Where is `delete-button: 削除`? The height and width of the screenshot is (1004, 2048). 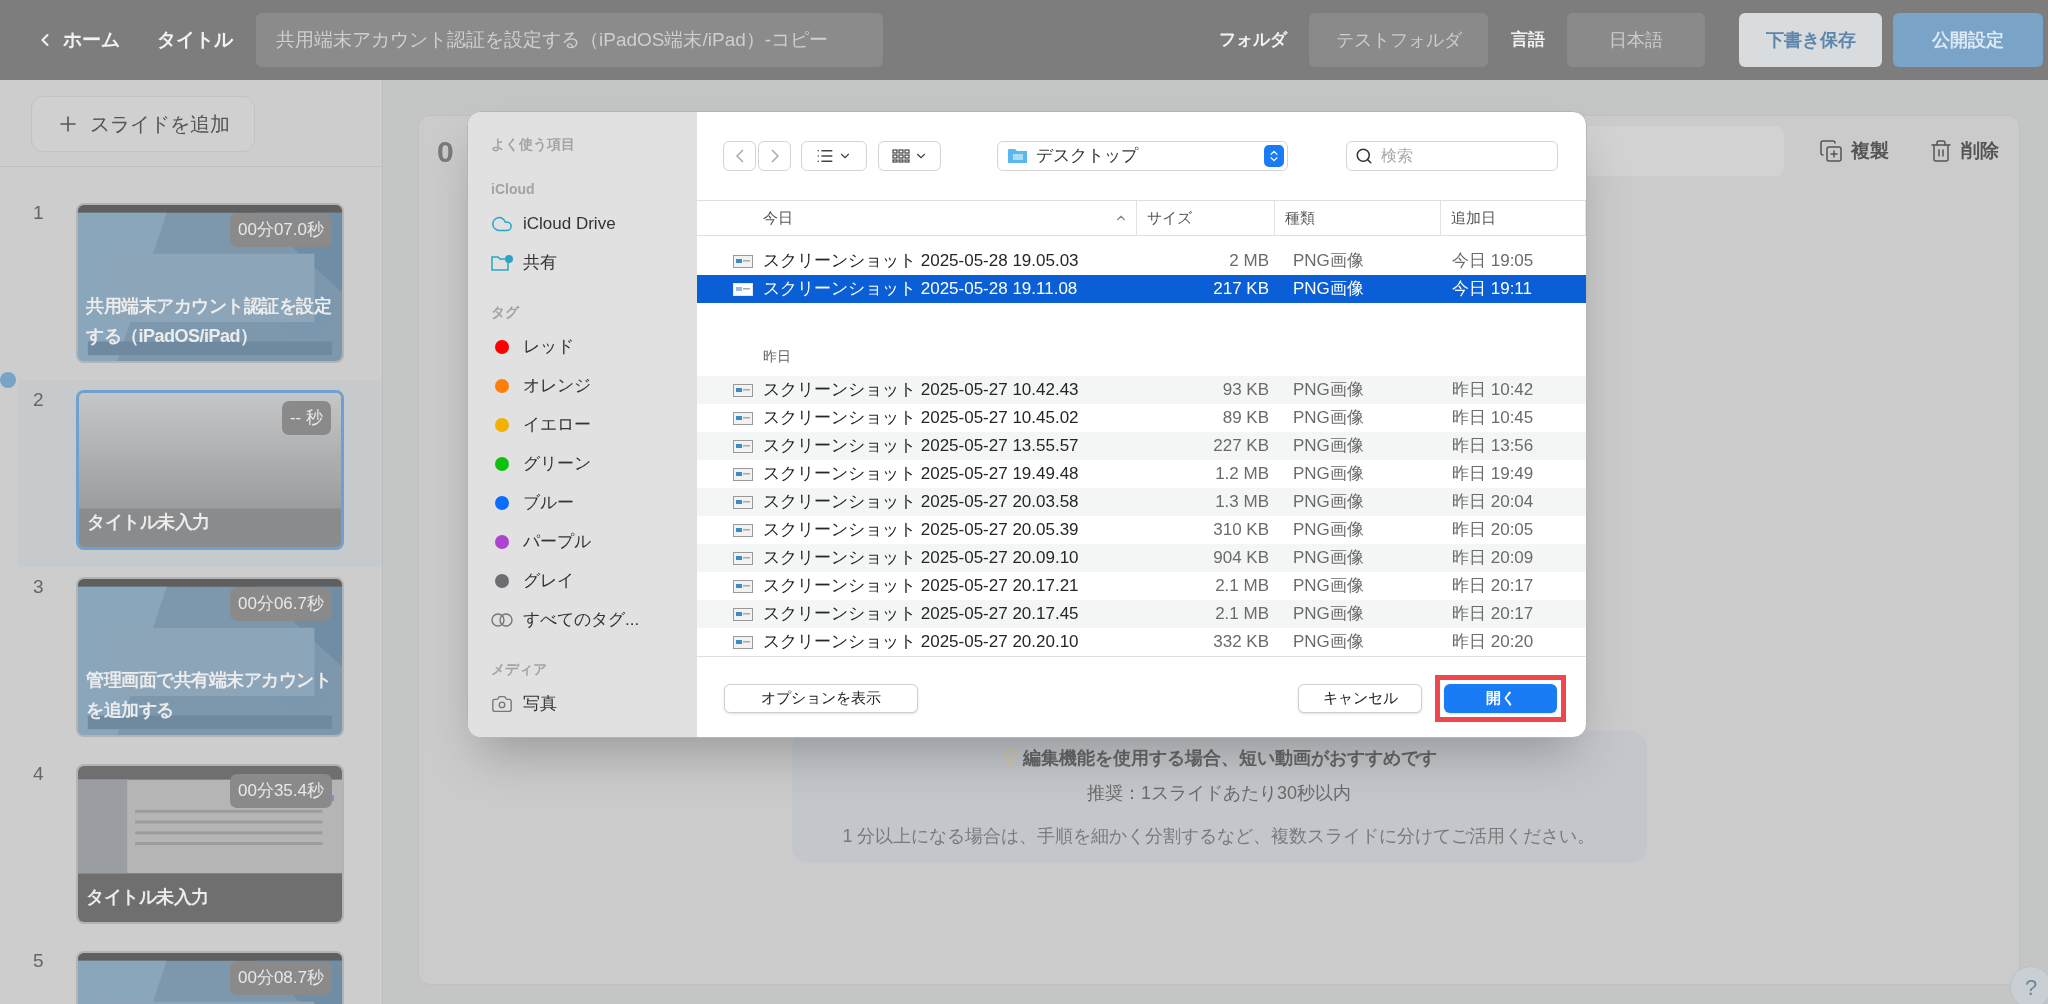
delete-button: 削除 is located at coordinates (1964, 151).